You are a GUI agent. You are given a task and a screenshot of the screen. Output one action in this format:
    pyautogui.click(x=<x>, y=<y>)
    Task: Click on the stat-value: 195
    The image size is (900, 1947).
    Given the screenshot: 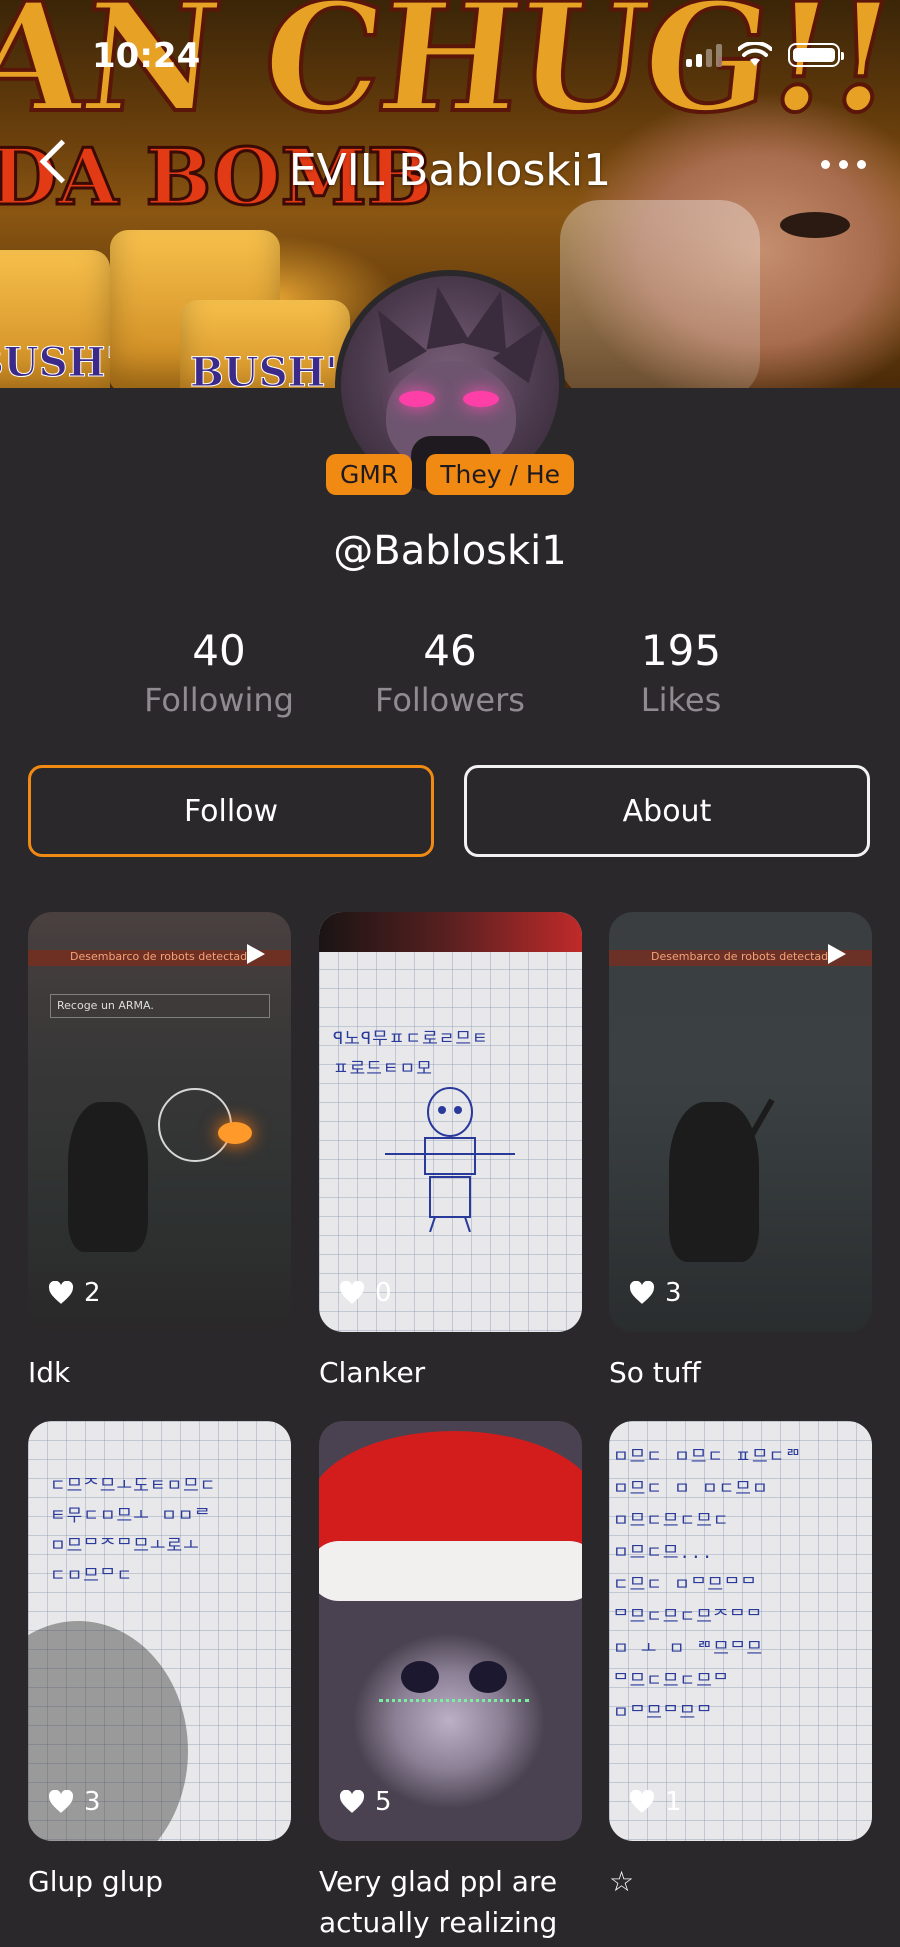 What is the action you would take?
    pyautogui.click(x=681, y=650)
    